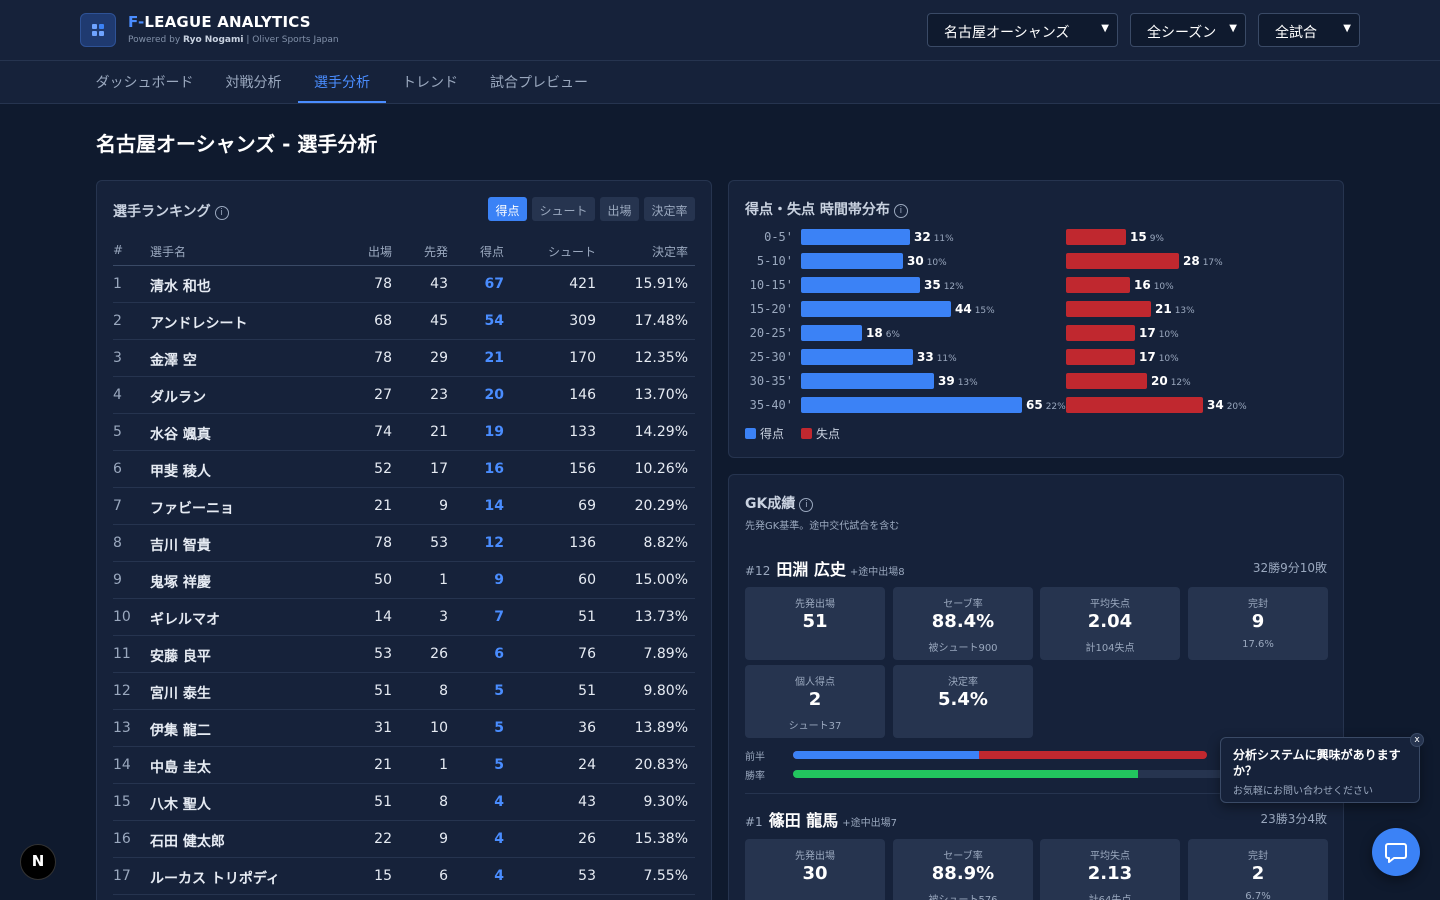 This screenshot has width=1440, height=900. What do you see at coordinates (771, 285) in the screenshot?
I see `time-bucket-label: 10-15'` at bounding box center [771, 285].